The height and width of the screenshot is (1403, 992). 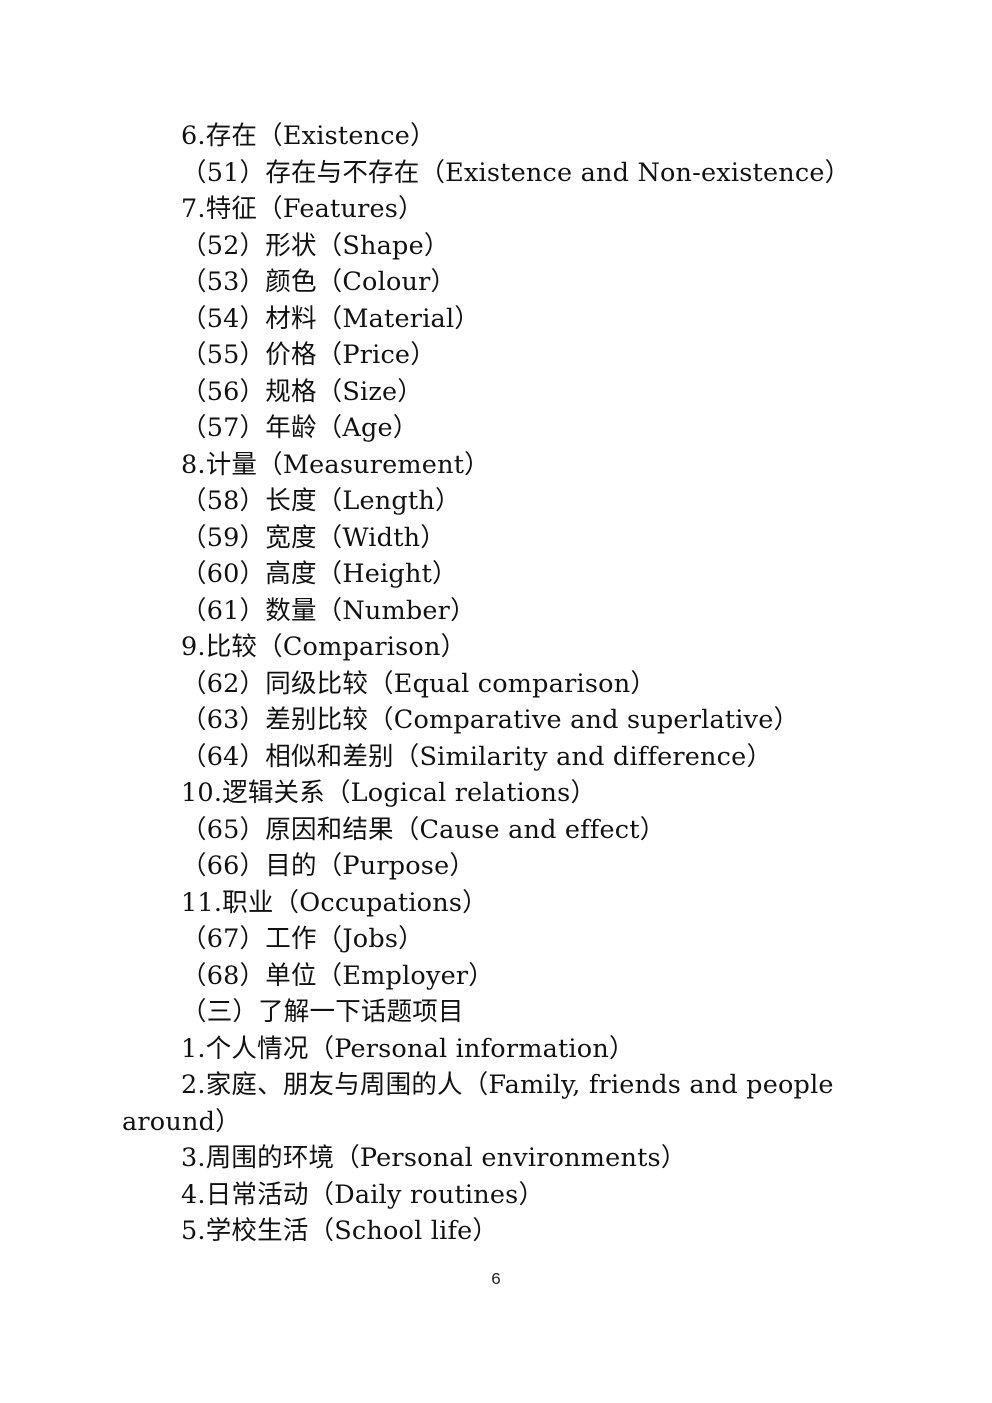 I want to click on line-05-school-life: 5.学校生活（School life）, so click(x=340, y=1231).